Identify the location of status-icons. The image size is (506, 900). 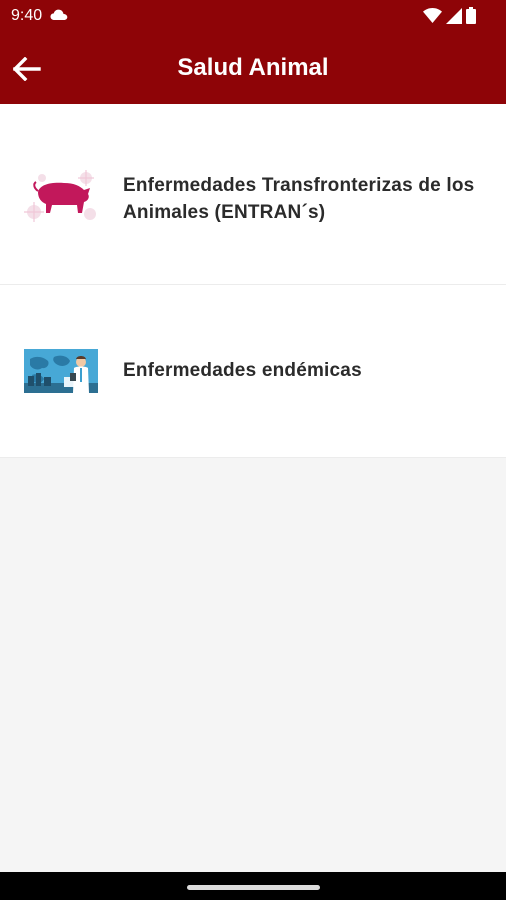
(449, 18).